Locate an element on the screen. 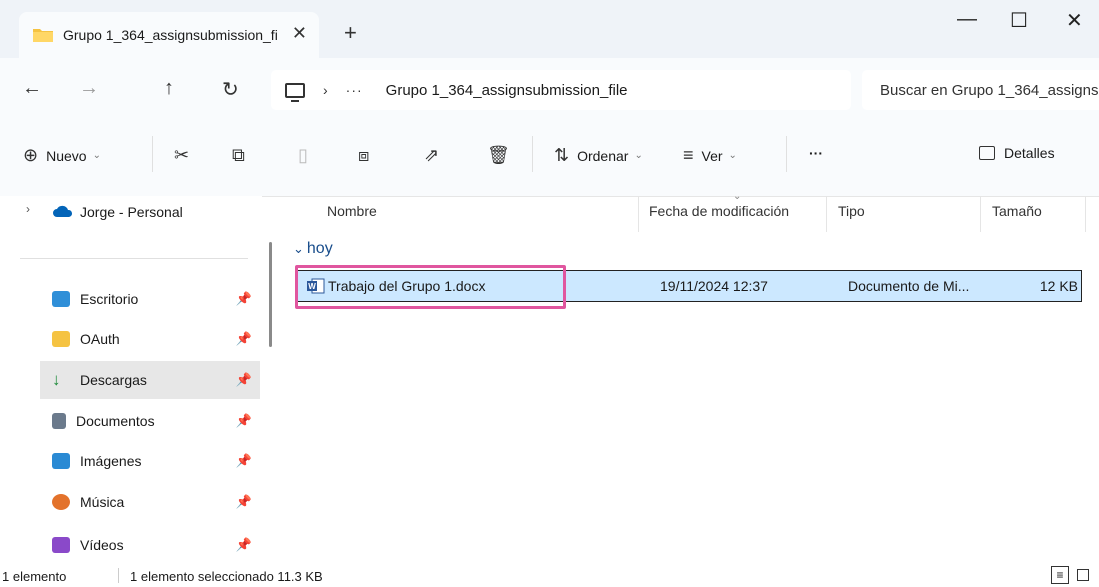 The width and height of the screenshot is (1099, 587). sidebar-item-label: Documentos is located at coordinates (115, 421).